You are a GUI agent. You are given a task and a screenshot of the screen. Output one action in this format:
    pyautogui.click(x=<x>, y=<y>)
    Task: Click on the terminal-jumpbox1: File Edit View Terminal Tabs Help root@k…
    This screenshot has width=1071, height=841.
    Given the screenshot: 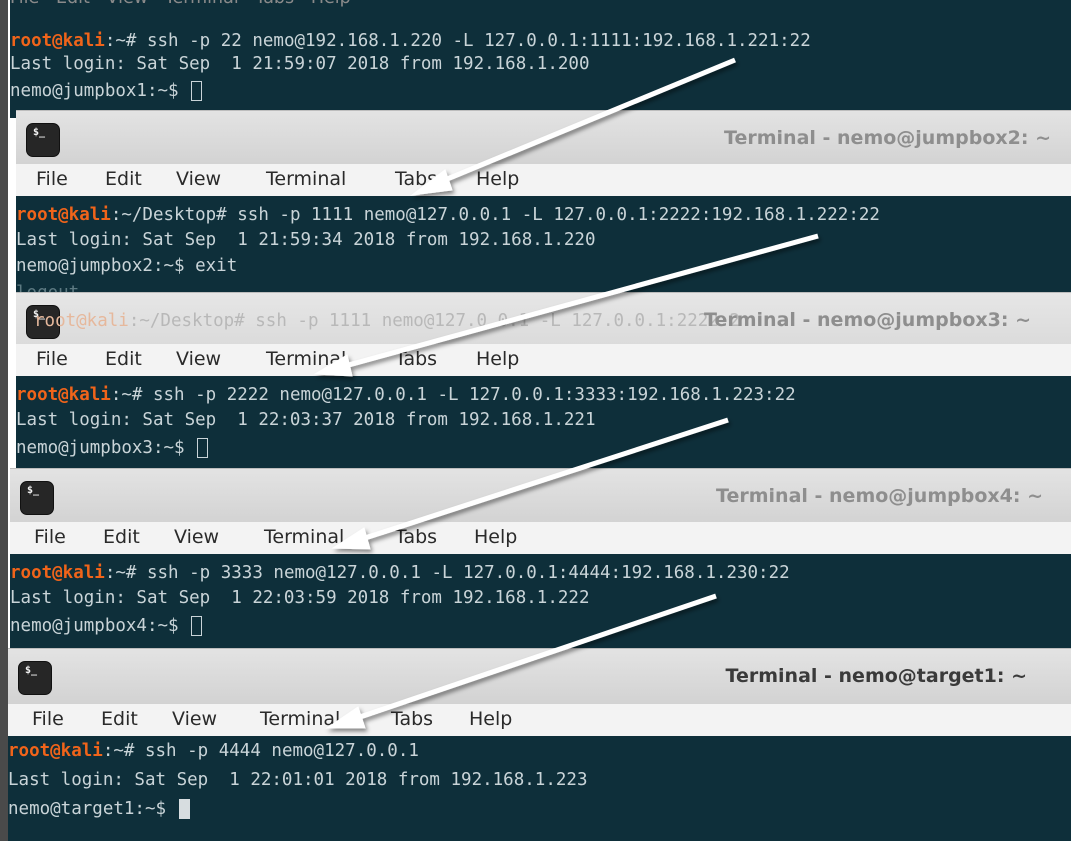 What is the action you would take?
    pyautogui.click(x=540, y=59)
    